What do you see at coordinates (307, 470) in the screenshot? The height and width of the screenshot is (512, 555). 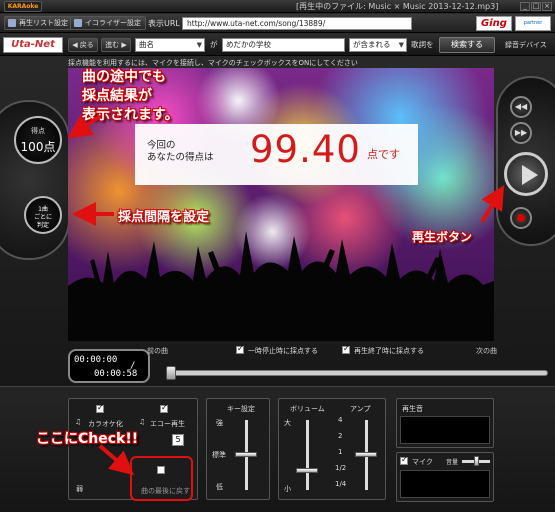 I see `volume-slider-thumb` at bounding box center [307, 470].